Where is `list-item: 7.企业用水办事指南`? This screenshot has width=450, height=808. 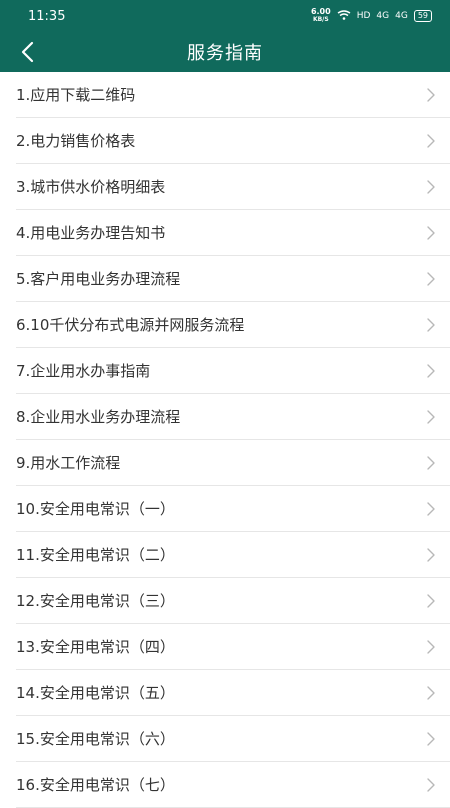
list-item: 7.企业用水办事指南 is located at coordinates (233, 371).